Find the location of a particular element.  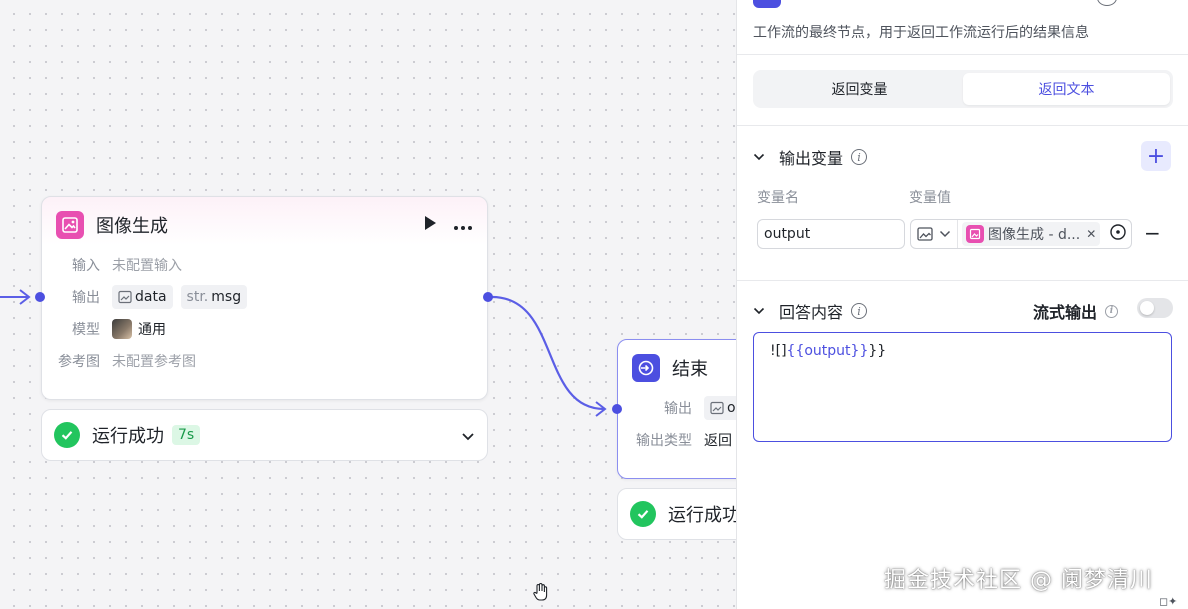

end-title: 结束 is located at coordinates (690, 369).